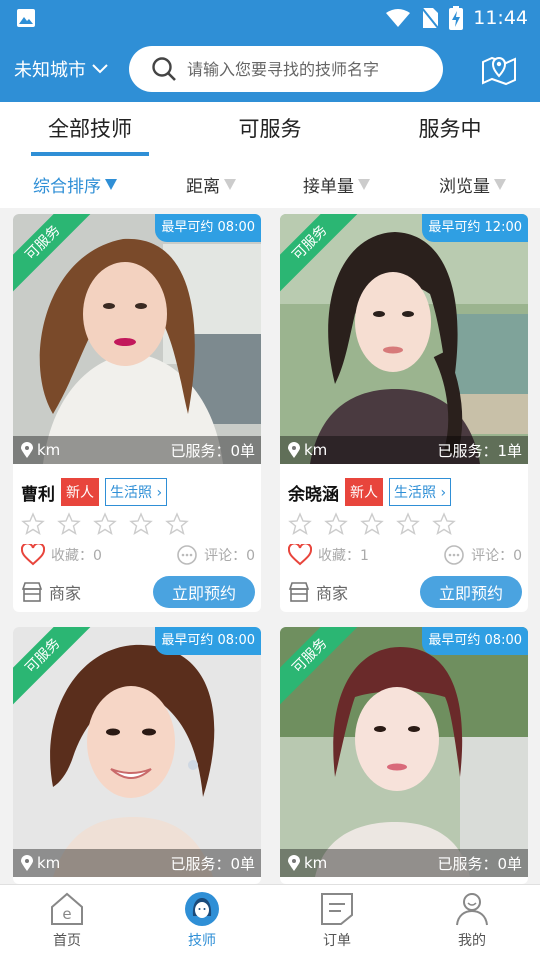  What do you see at coordinates (164, 69) in the screenshot?
I see `search-icon` at bounding box center [164, 69].